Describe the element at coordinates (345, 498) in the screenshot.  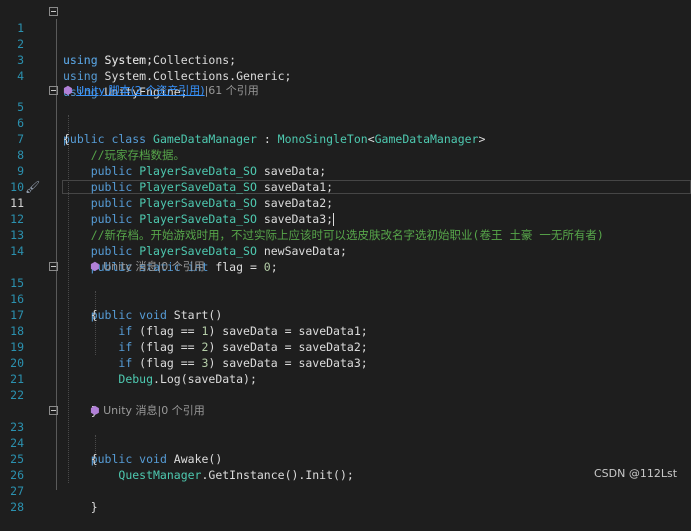
I see `code-line: 28` at that location.